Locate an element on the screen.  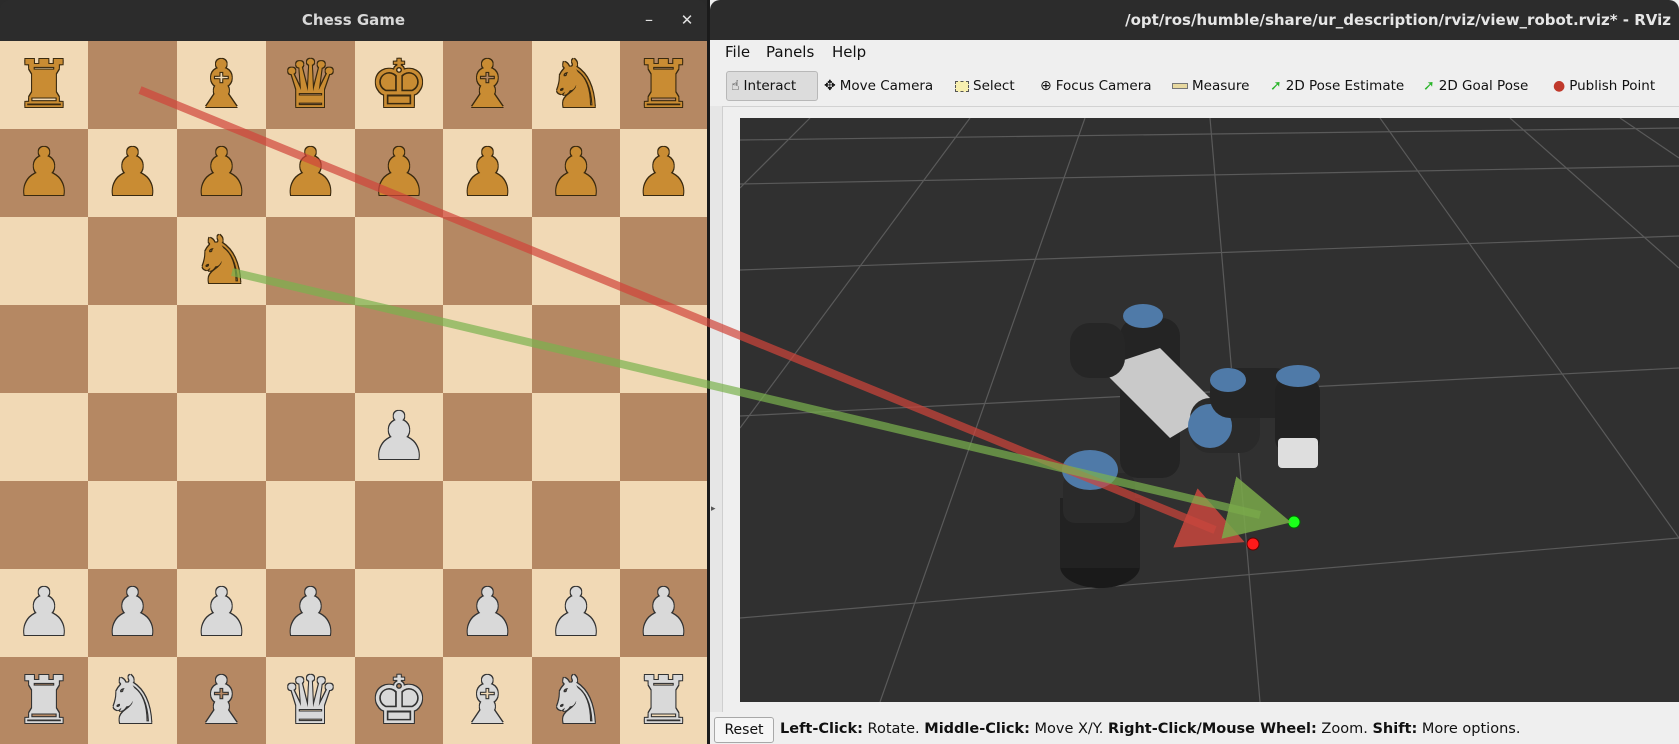
square-a7: ♟ is located at coordinates (44, 173).